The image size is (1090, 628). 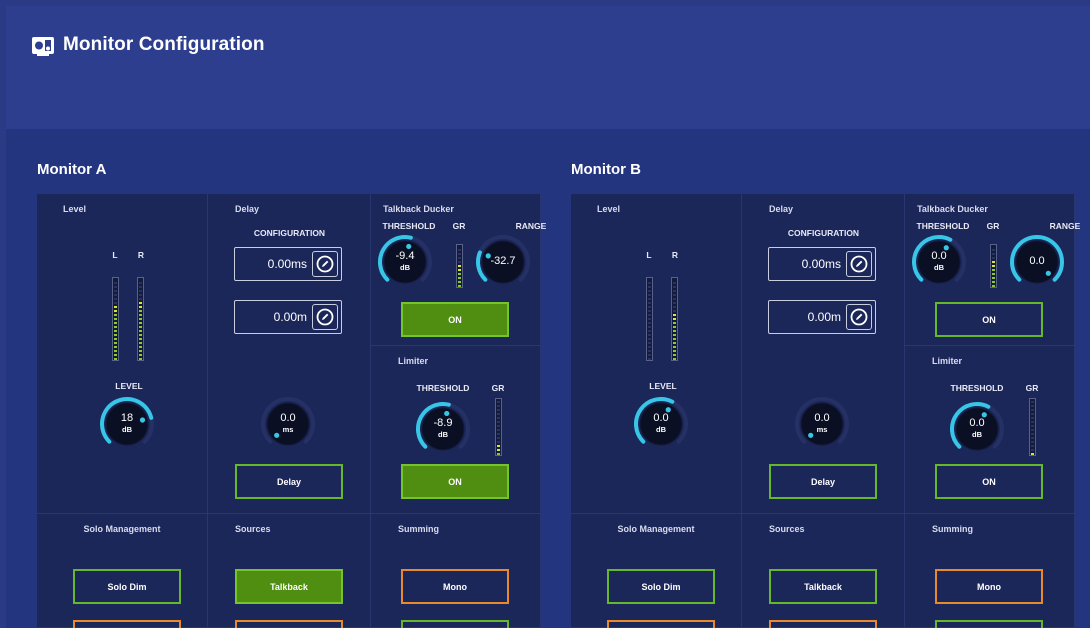 I want to click on ducker-range-value: 0.0, so click(x=1037, y=261).